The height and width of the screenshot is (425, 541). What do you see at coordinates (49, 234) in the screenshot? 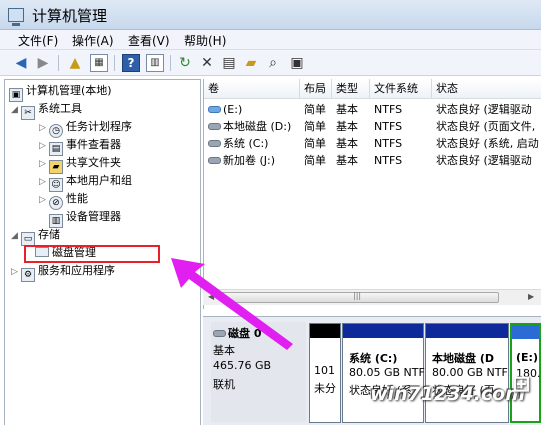
I see `tree-item-label: 存储` at bounding box center [49, 234].